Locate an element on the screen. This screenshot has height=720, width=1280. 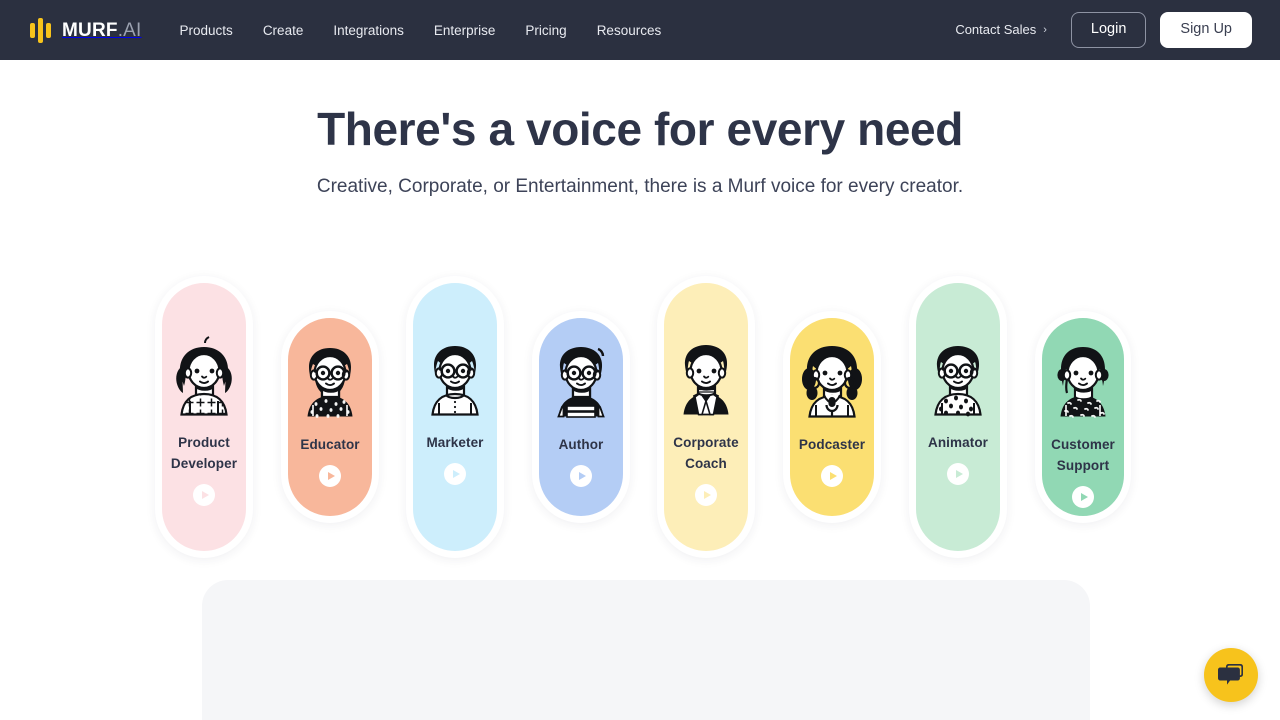
man-glasses-black-tee-book-avatar is located at coordinates (581, 381).